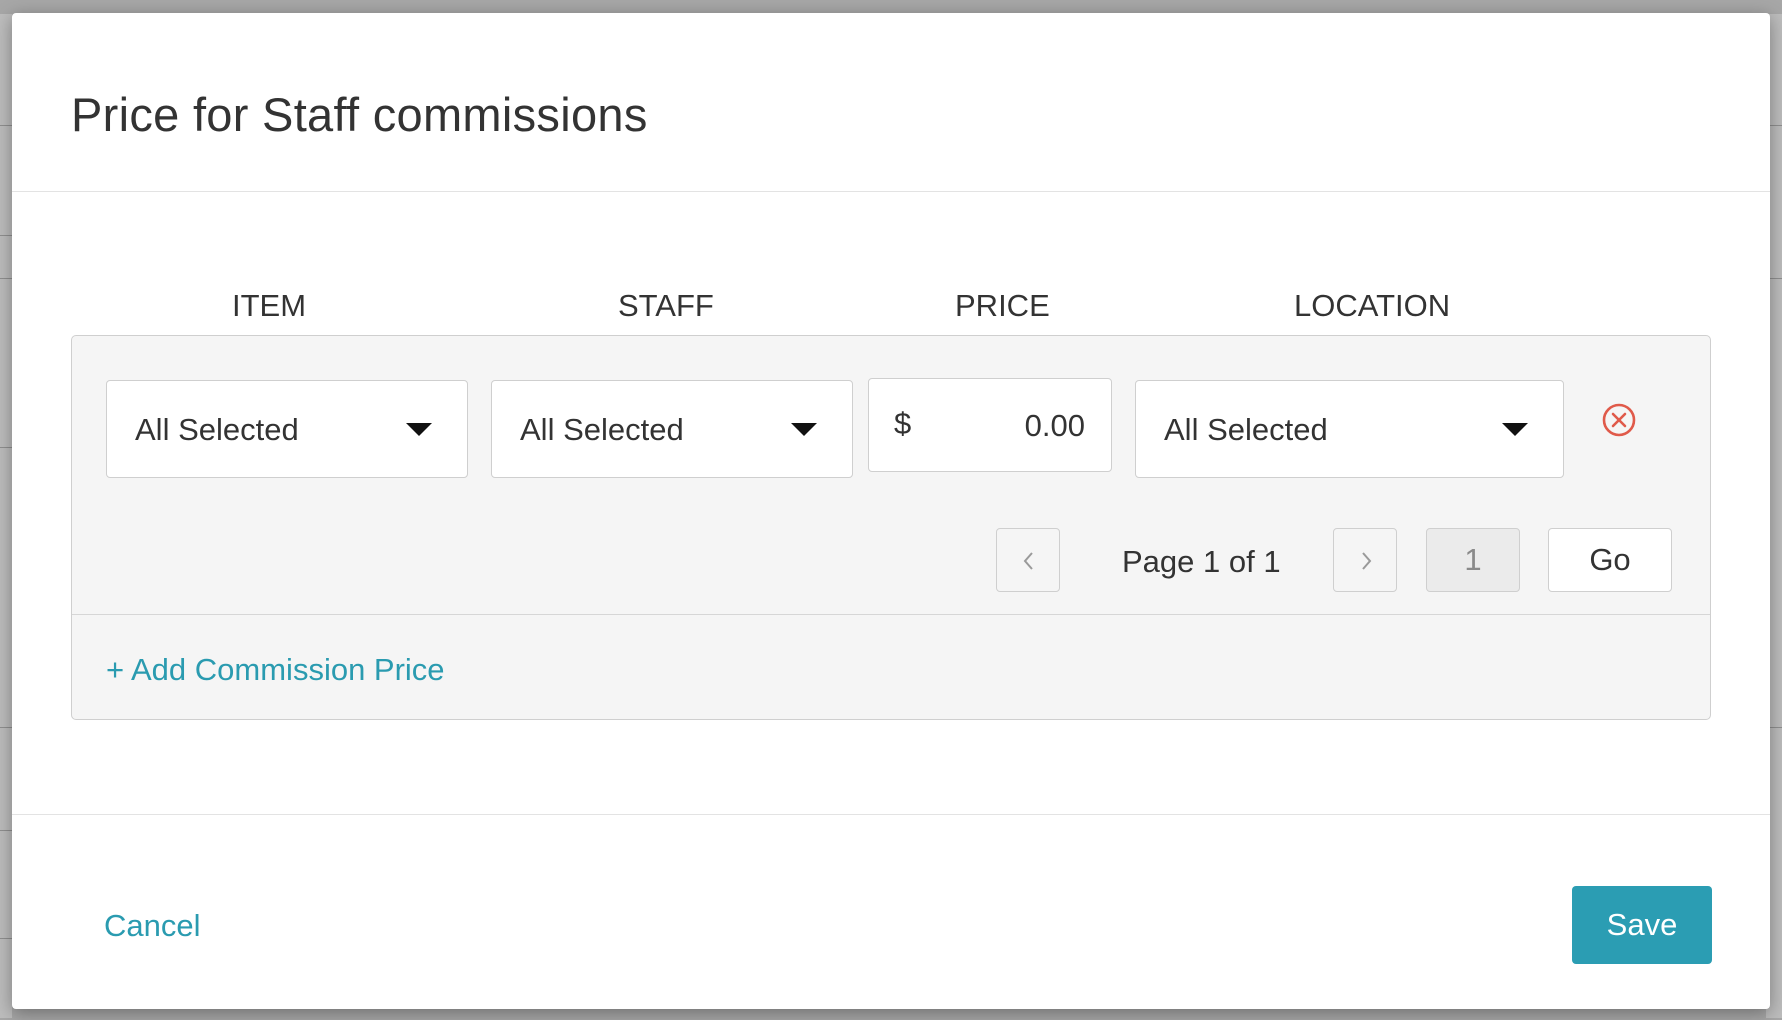 The height and width of the screenshot is (1020, 1782). I want to click on chevron-right-icon, so click(1367, 561).